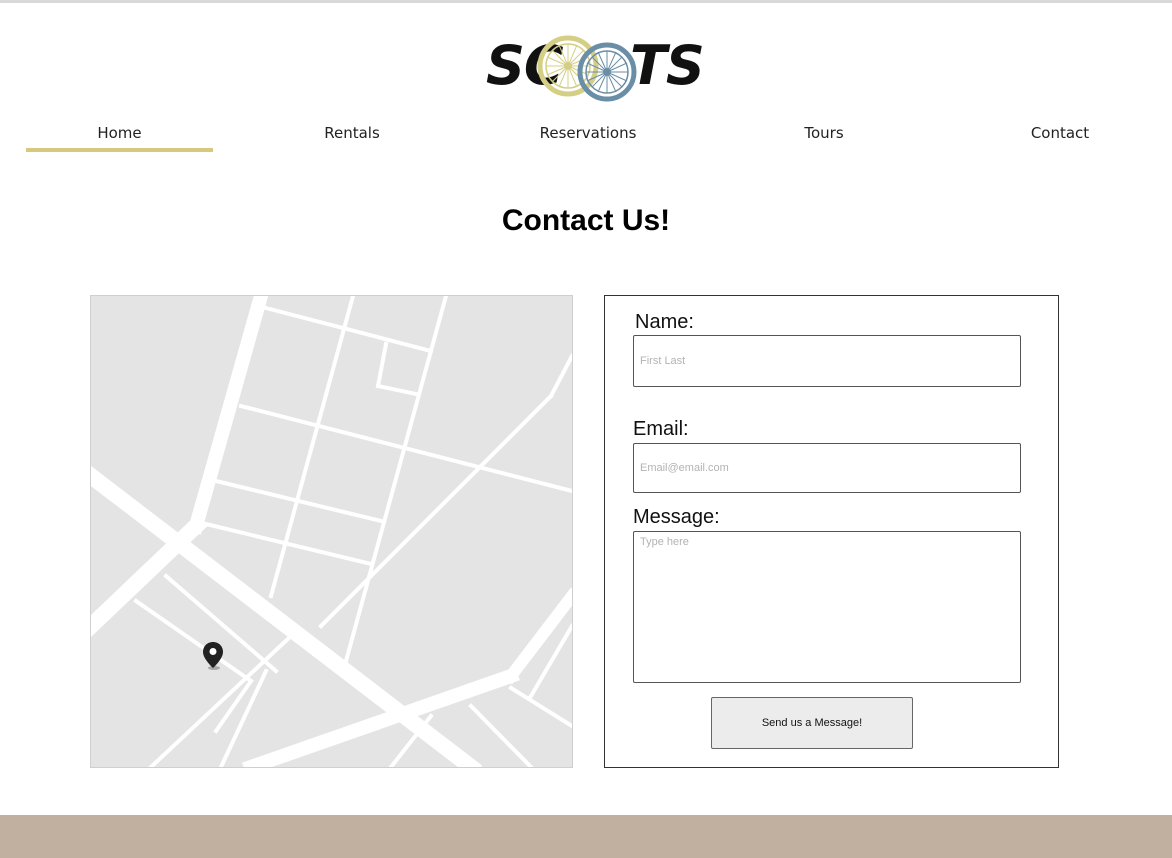  What do you see at coordinates (661, 429) in the screenshot?
I see `email-label: Email:` at bounding box center [661, 429].